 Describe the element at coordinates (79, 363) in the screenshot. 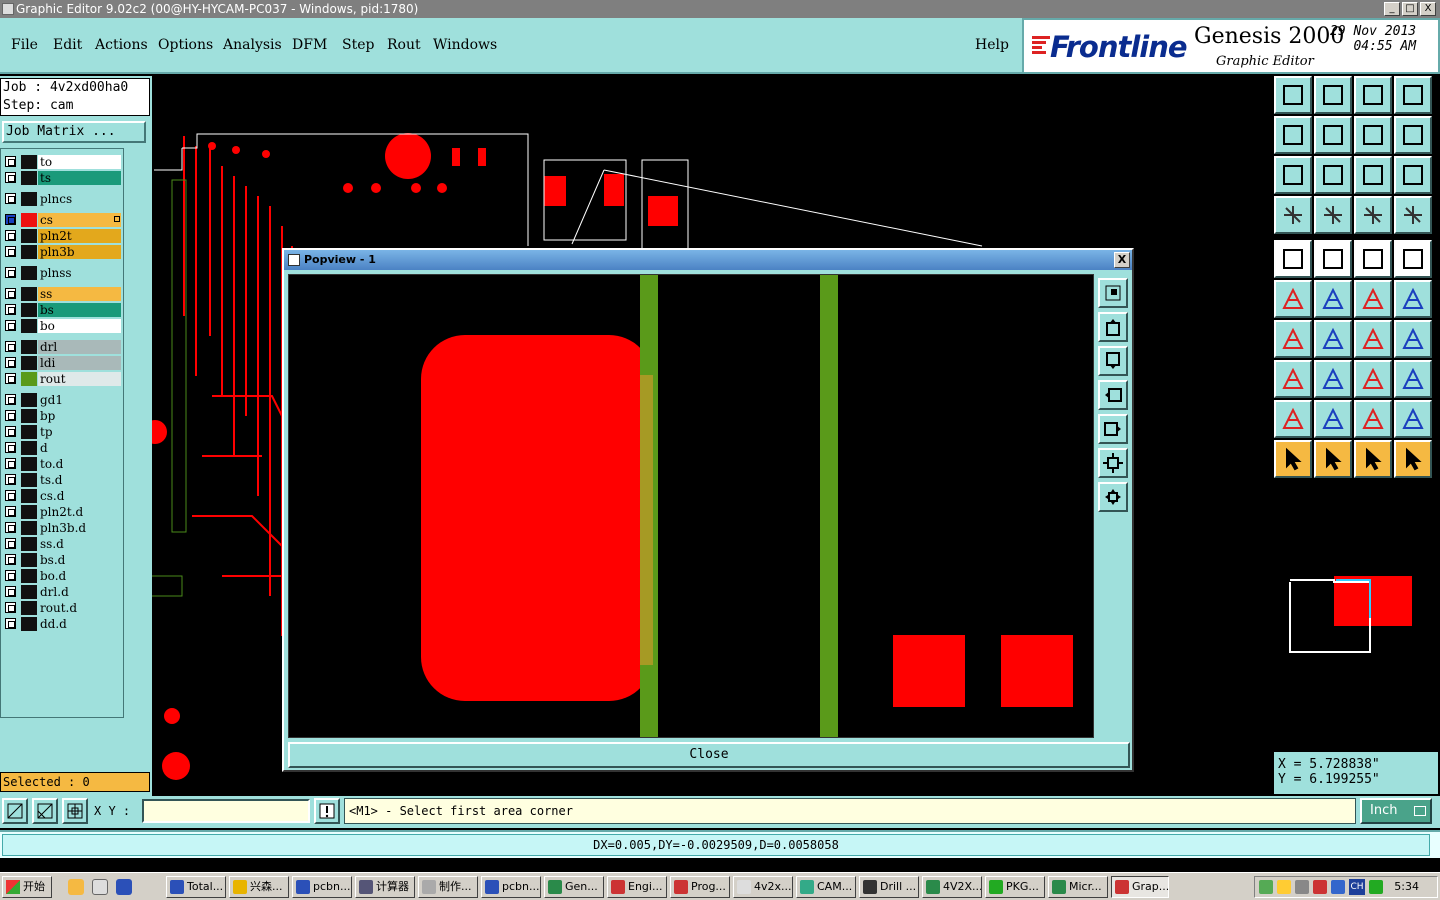

I see `layer-name: ldi` at that location.